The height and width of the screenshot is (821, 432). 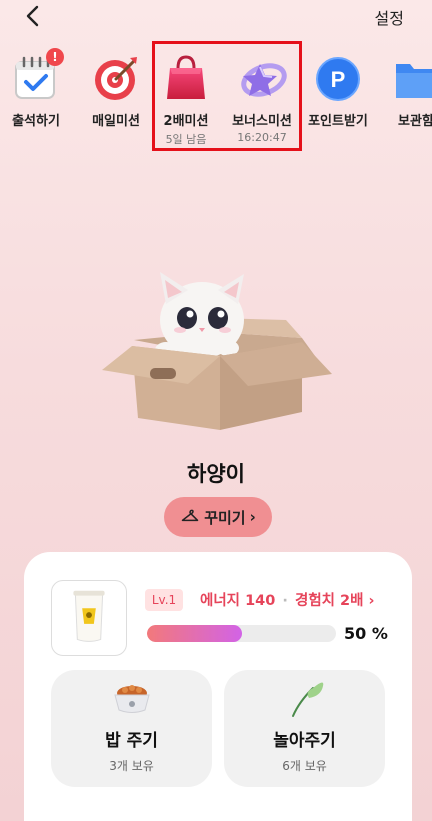 I want to click on pet-illustration, so click(x=216, y=347).